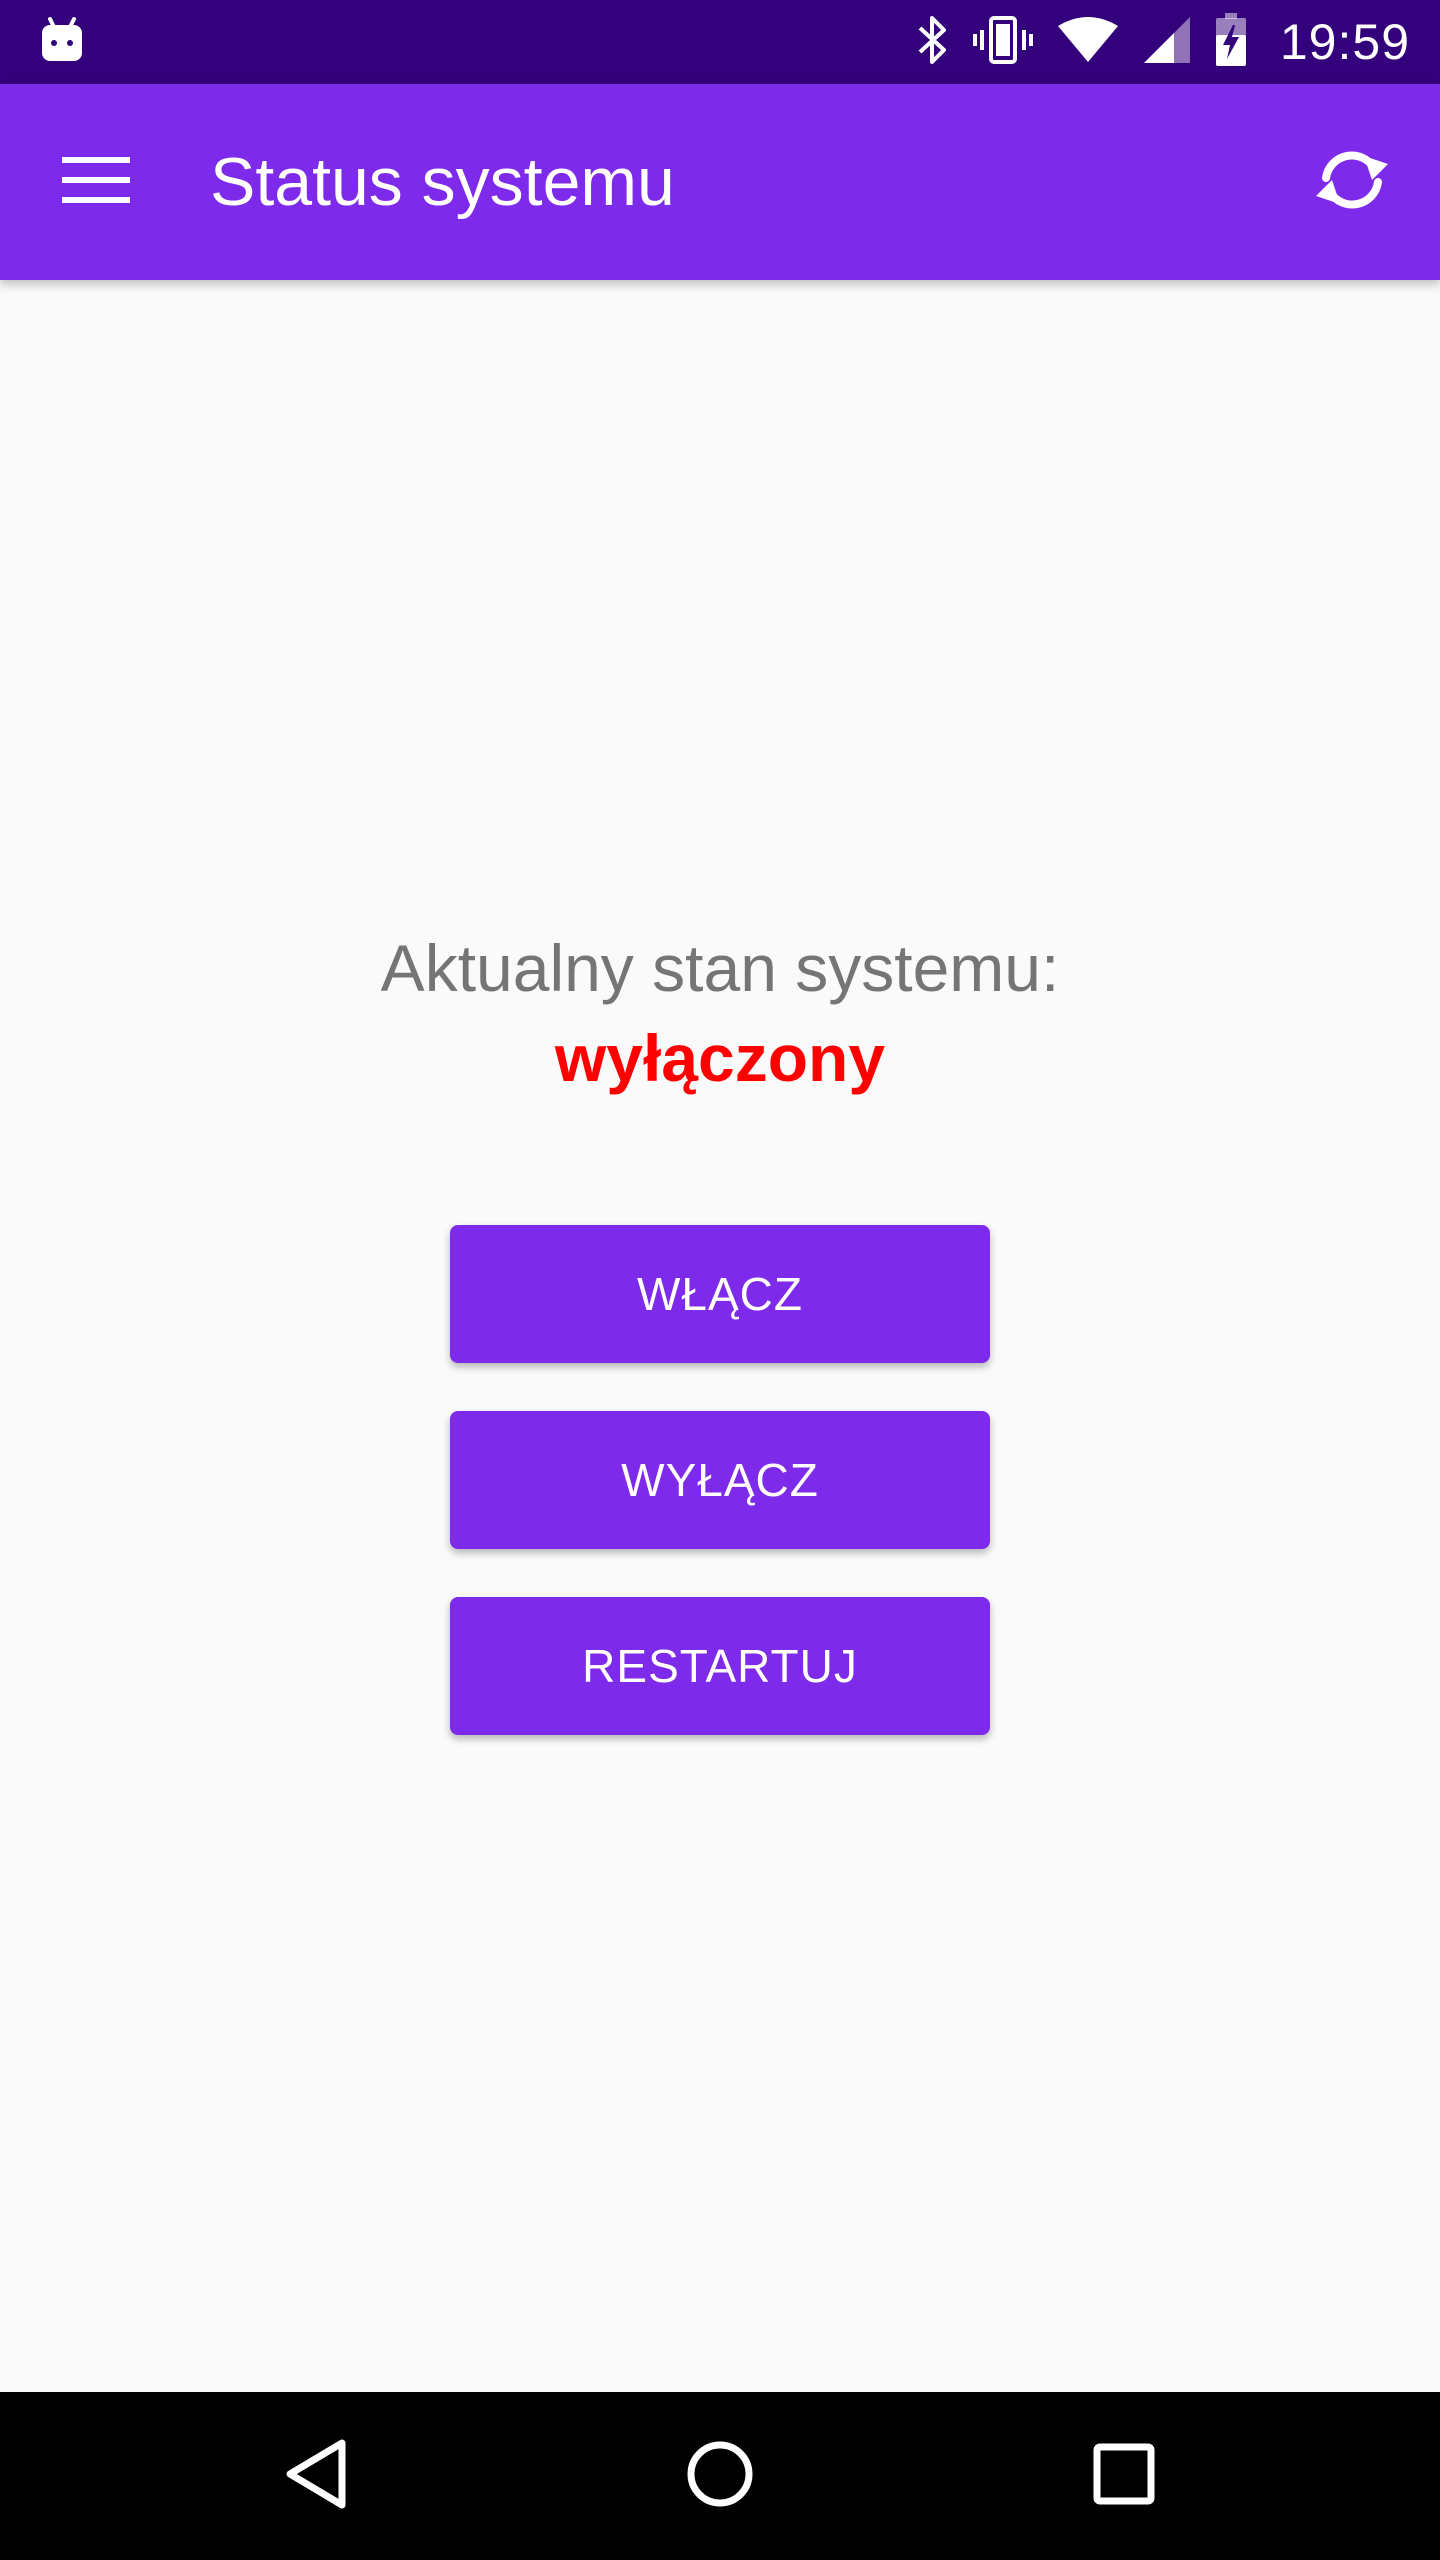  What do you see at coordinates (1231, 42) in the screenshot?
I see `battery-charging-icon` at bounding box center [1231, 42].